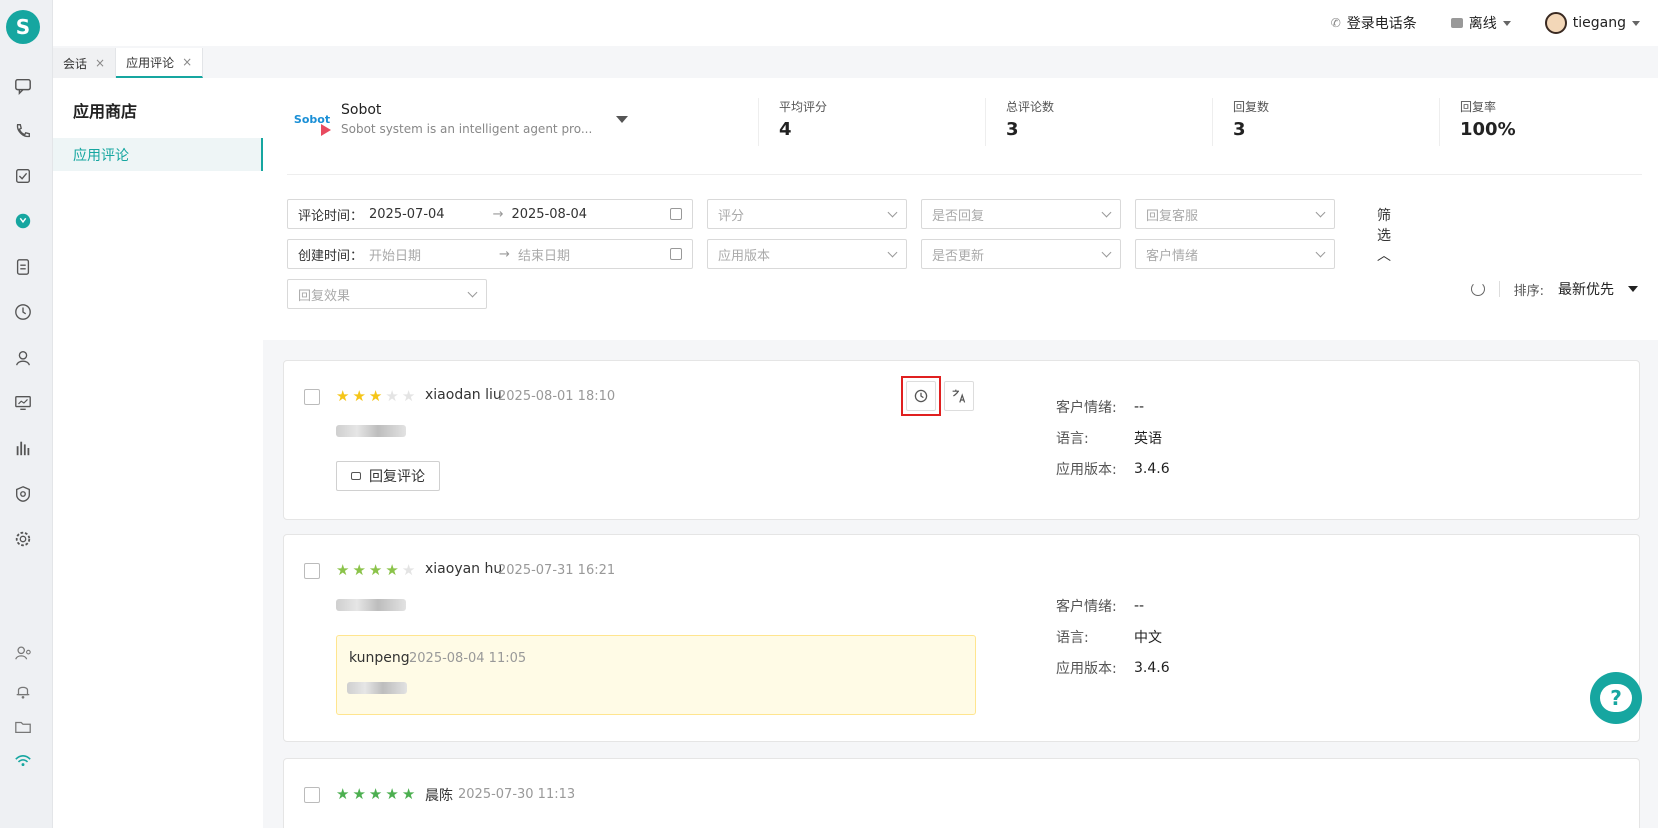 The image size is (1658, 828). I want to click on agent-reply: kunpeng 2025-08-04 11:05, so click(656, 675).